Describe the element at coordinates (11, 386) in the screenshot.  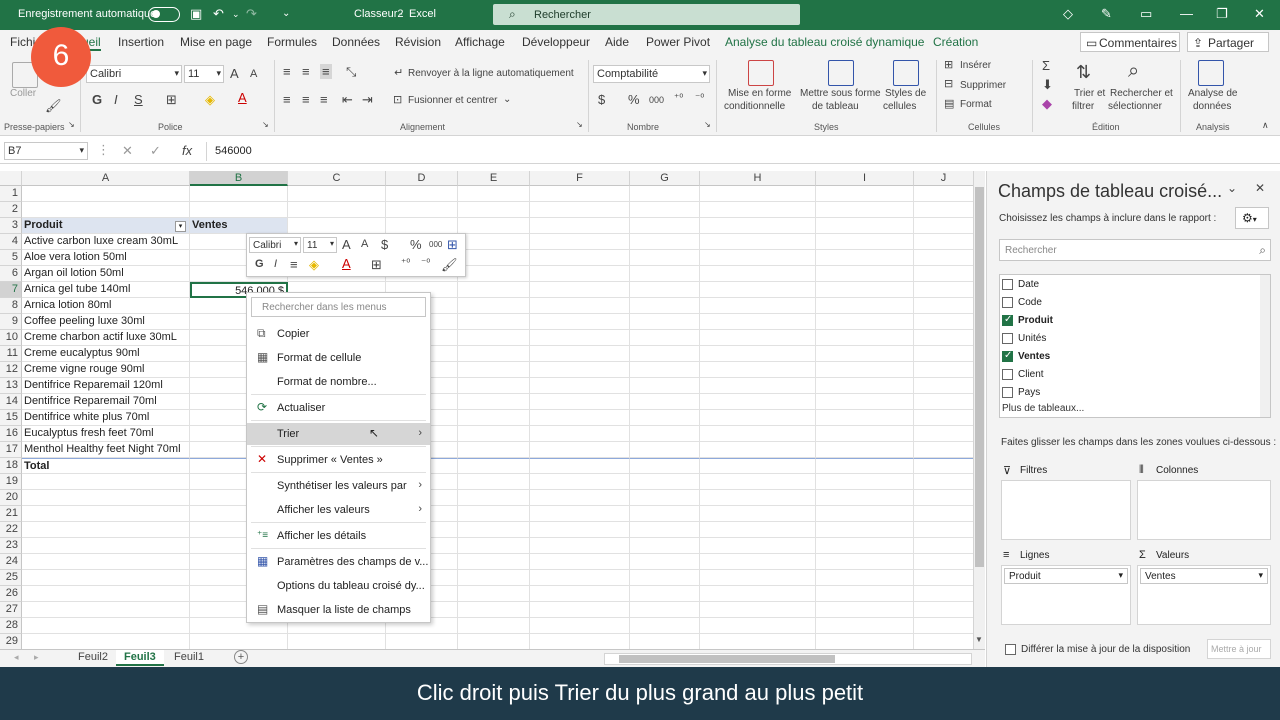
I see `row-header: 13` at that location.